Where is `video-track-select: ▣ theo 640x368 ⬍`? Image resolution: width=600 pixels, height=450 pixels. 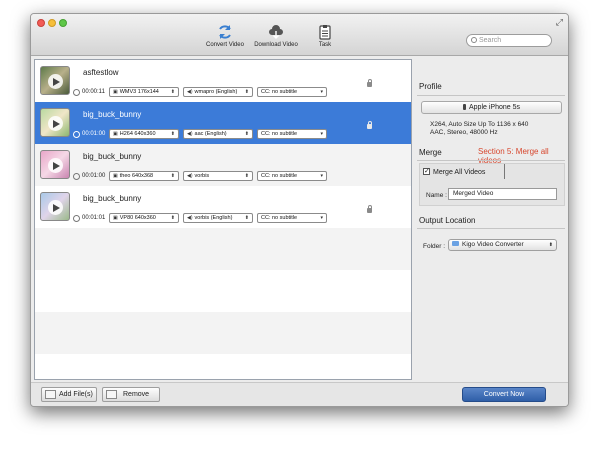
video-track-select: ▣ theo 640x368 ⬍ is located at coordinates (144, 176).